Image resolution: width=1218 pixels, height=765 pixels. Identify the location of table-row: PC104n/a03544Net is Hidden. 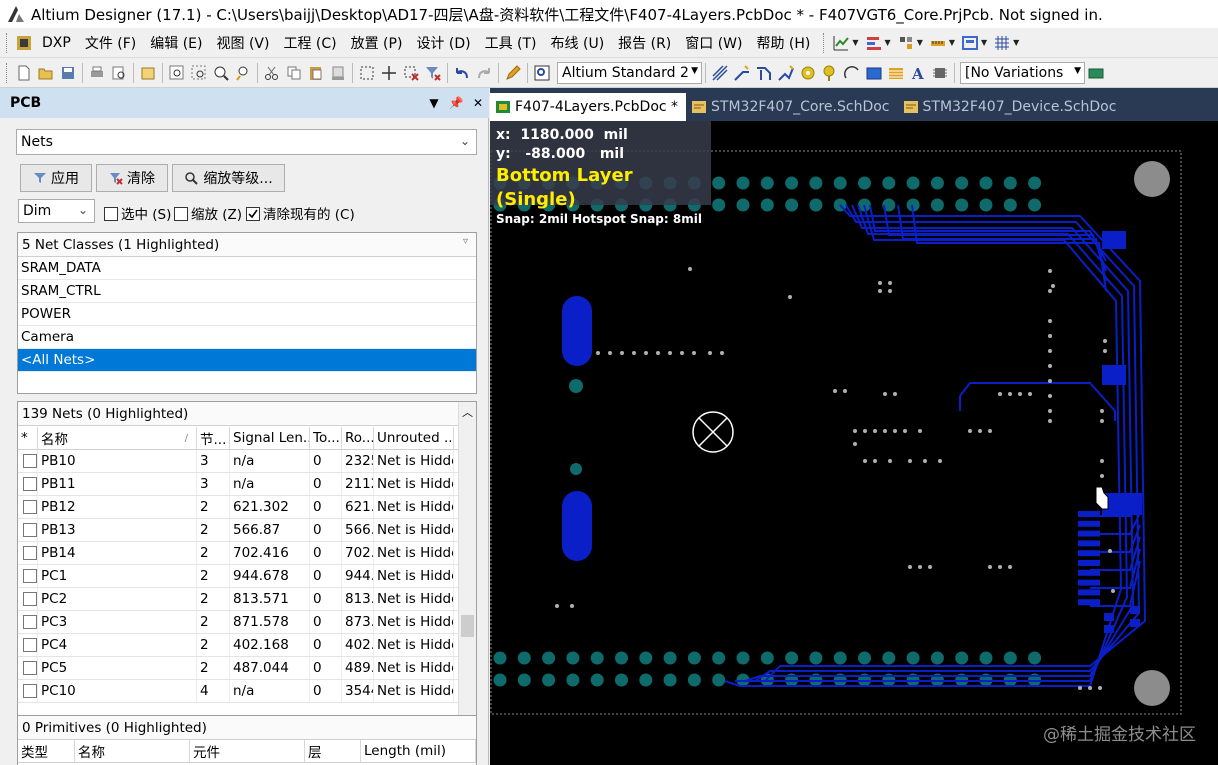
(239, 691).